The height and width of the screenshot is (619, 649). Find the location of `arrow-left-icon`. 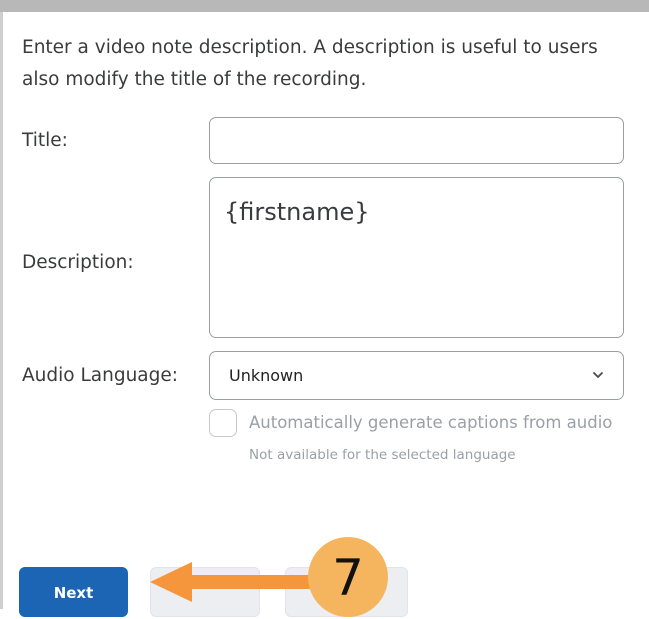

arrow-left-icon is located at coordinates (232, 582).